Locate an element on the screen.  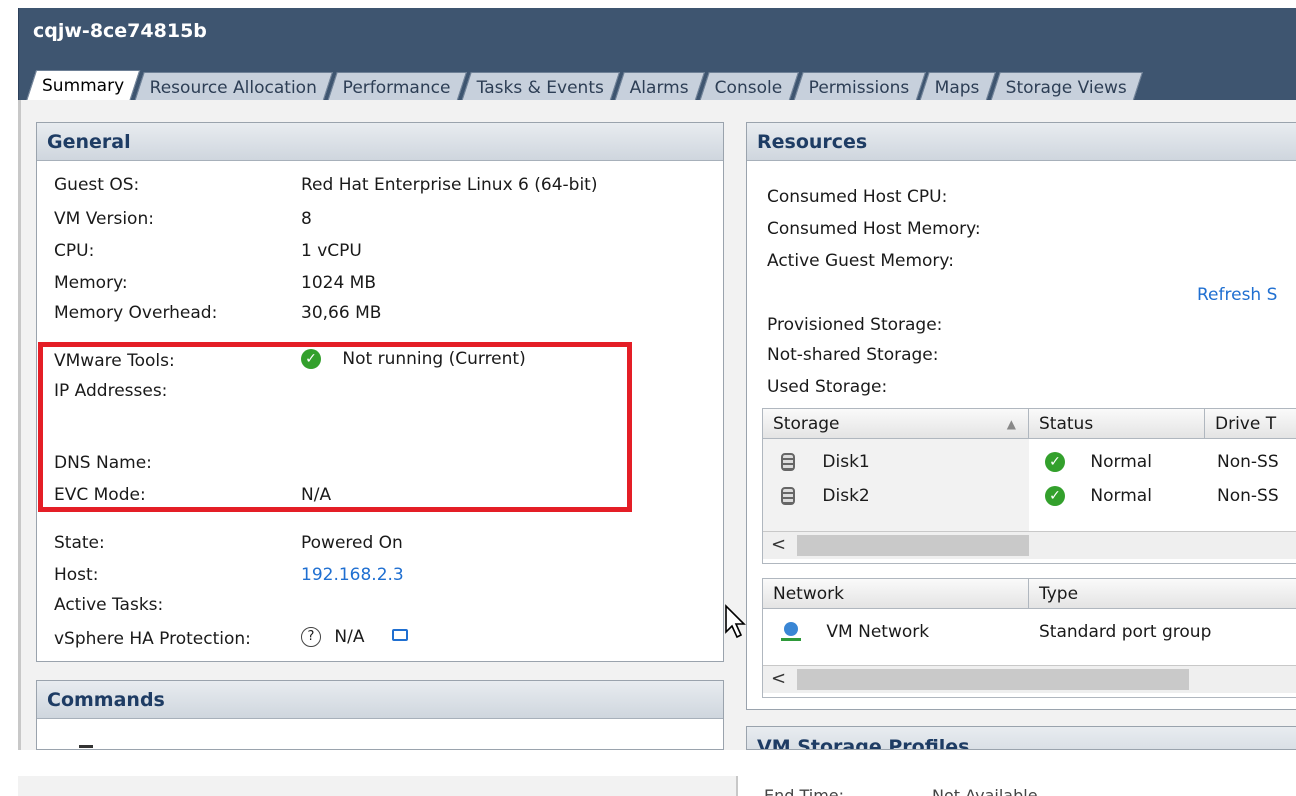
end-time-value: Not Available is located at coordinates (985, 791).